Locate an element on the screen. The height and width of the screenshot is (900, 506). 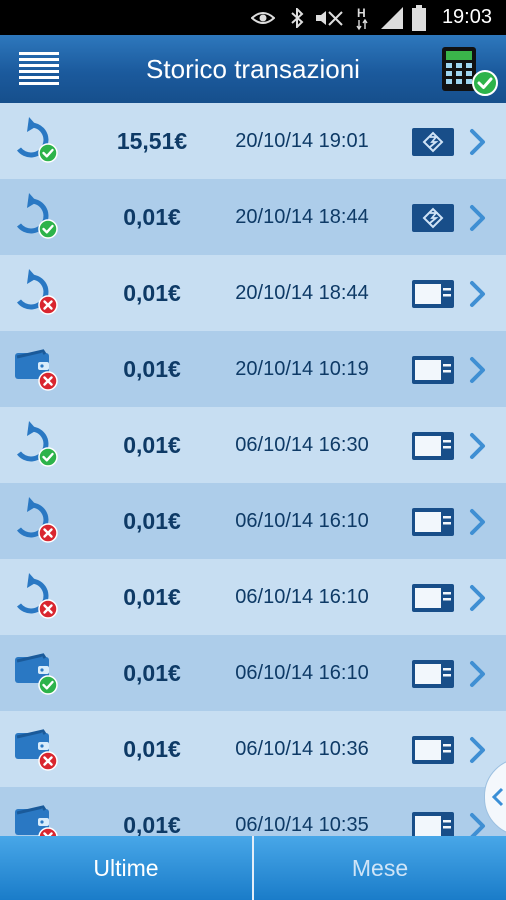
menu-button is located at coordinates (39, 70).